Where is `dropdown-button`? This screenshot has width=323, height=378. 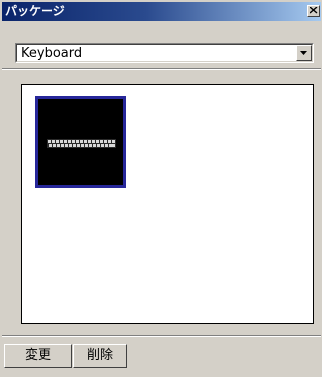 dropdown-button is located at coordinates (304, 53).